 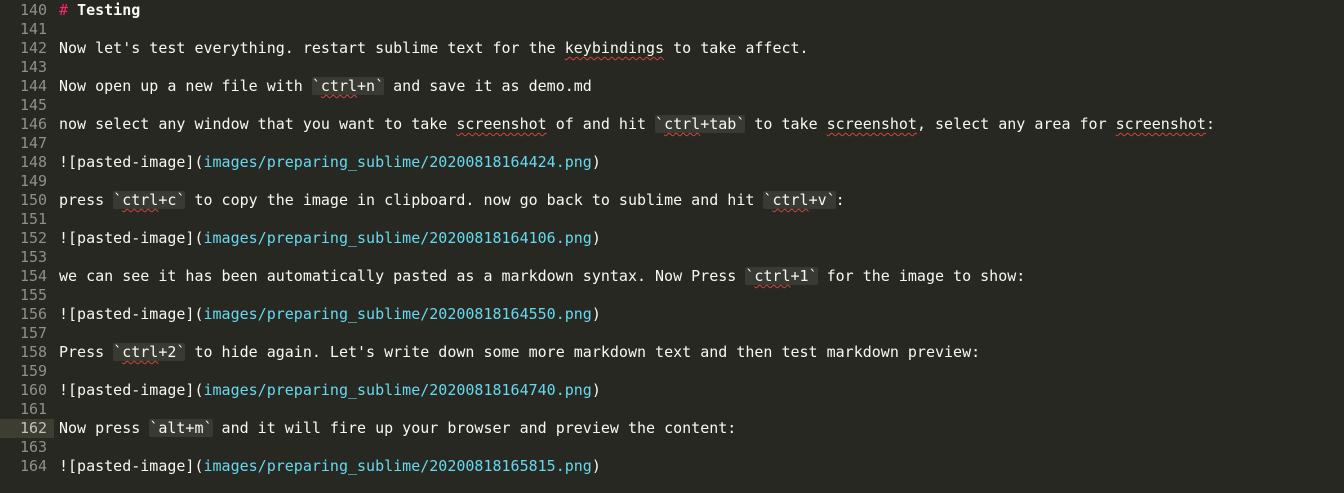 What do you see at coordinates (672, 447) in the screenshot?
I see `editor-line: 163` at bounding box center [672, 447].